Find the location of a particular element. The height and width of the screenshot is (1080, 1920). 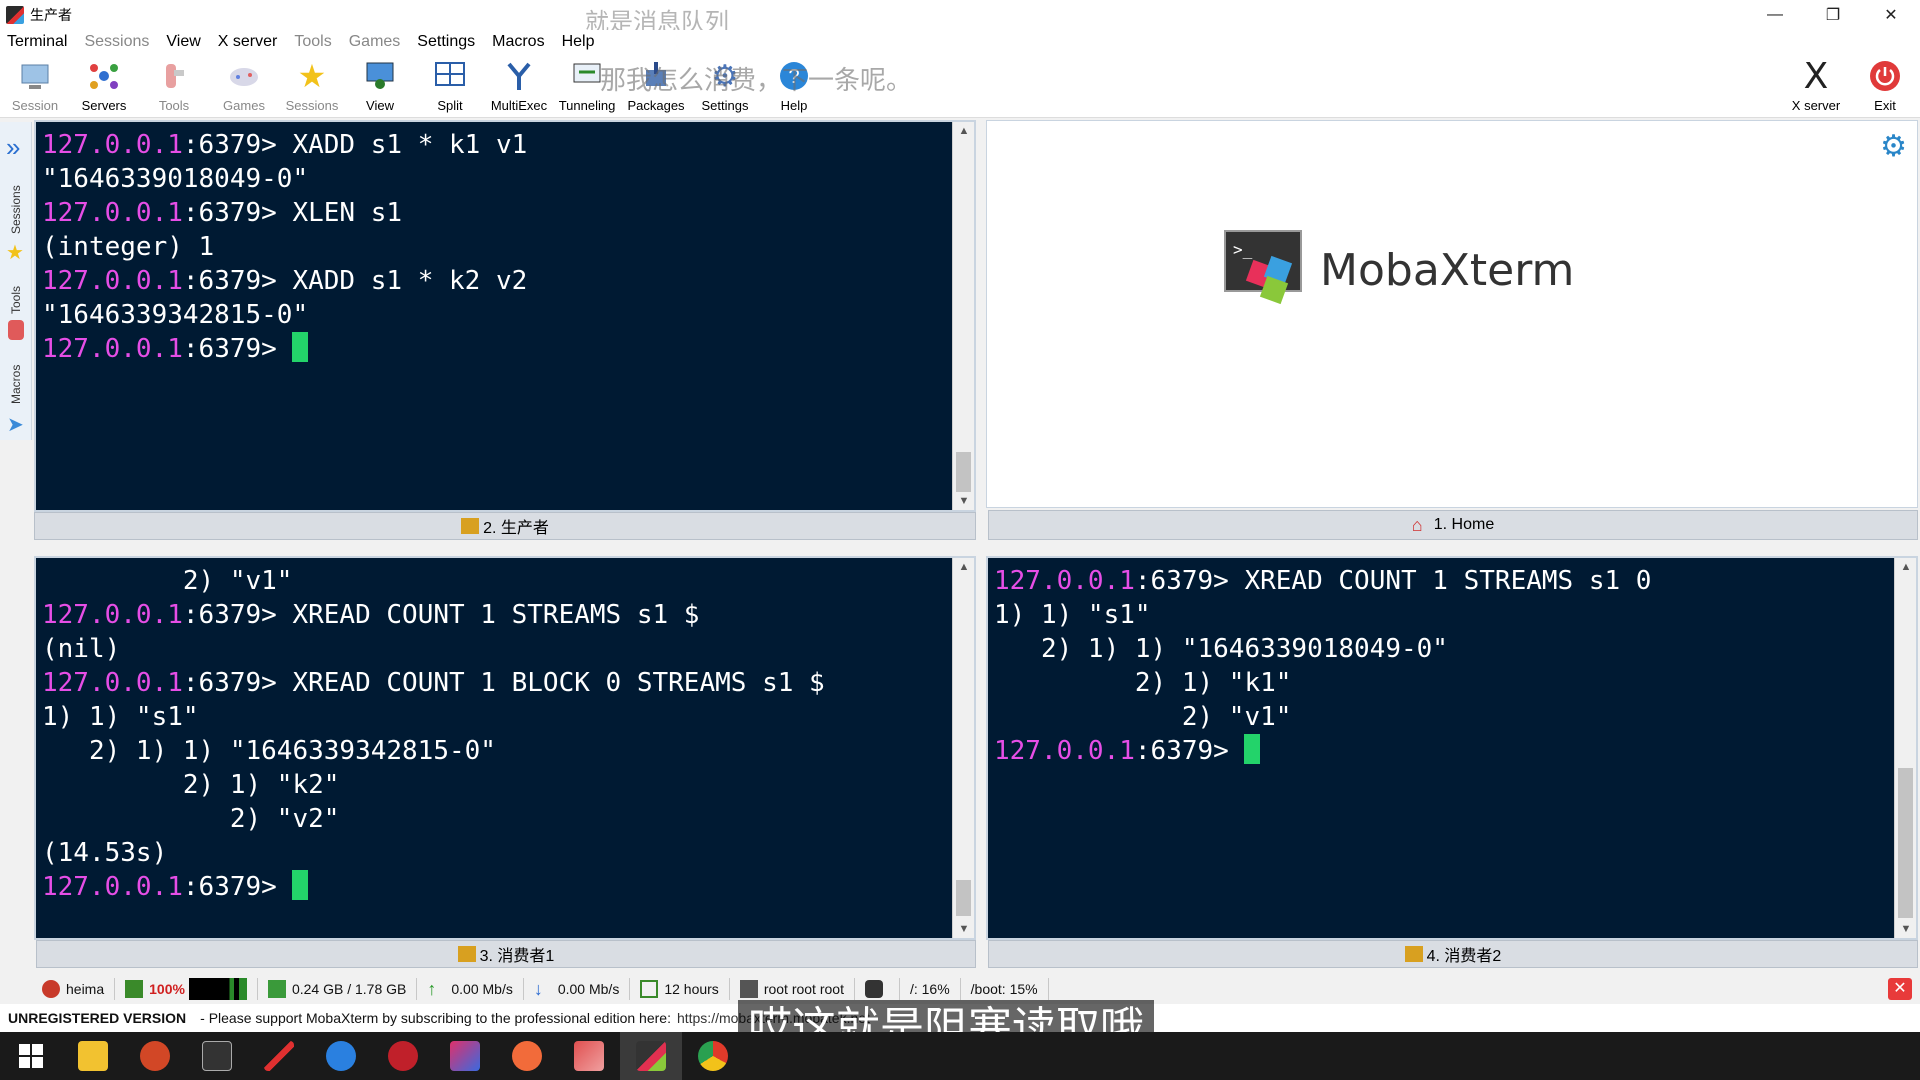

view-button: View is located at coordinates (380, 86).